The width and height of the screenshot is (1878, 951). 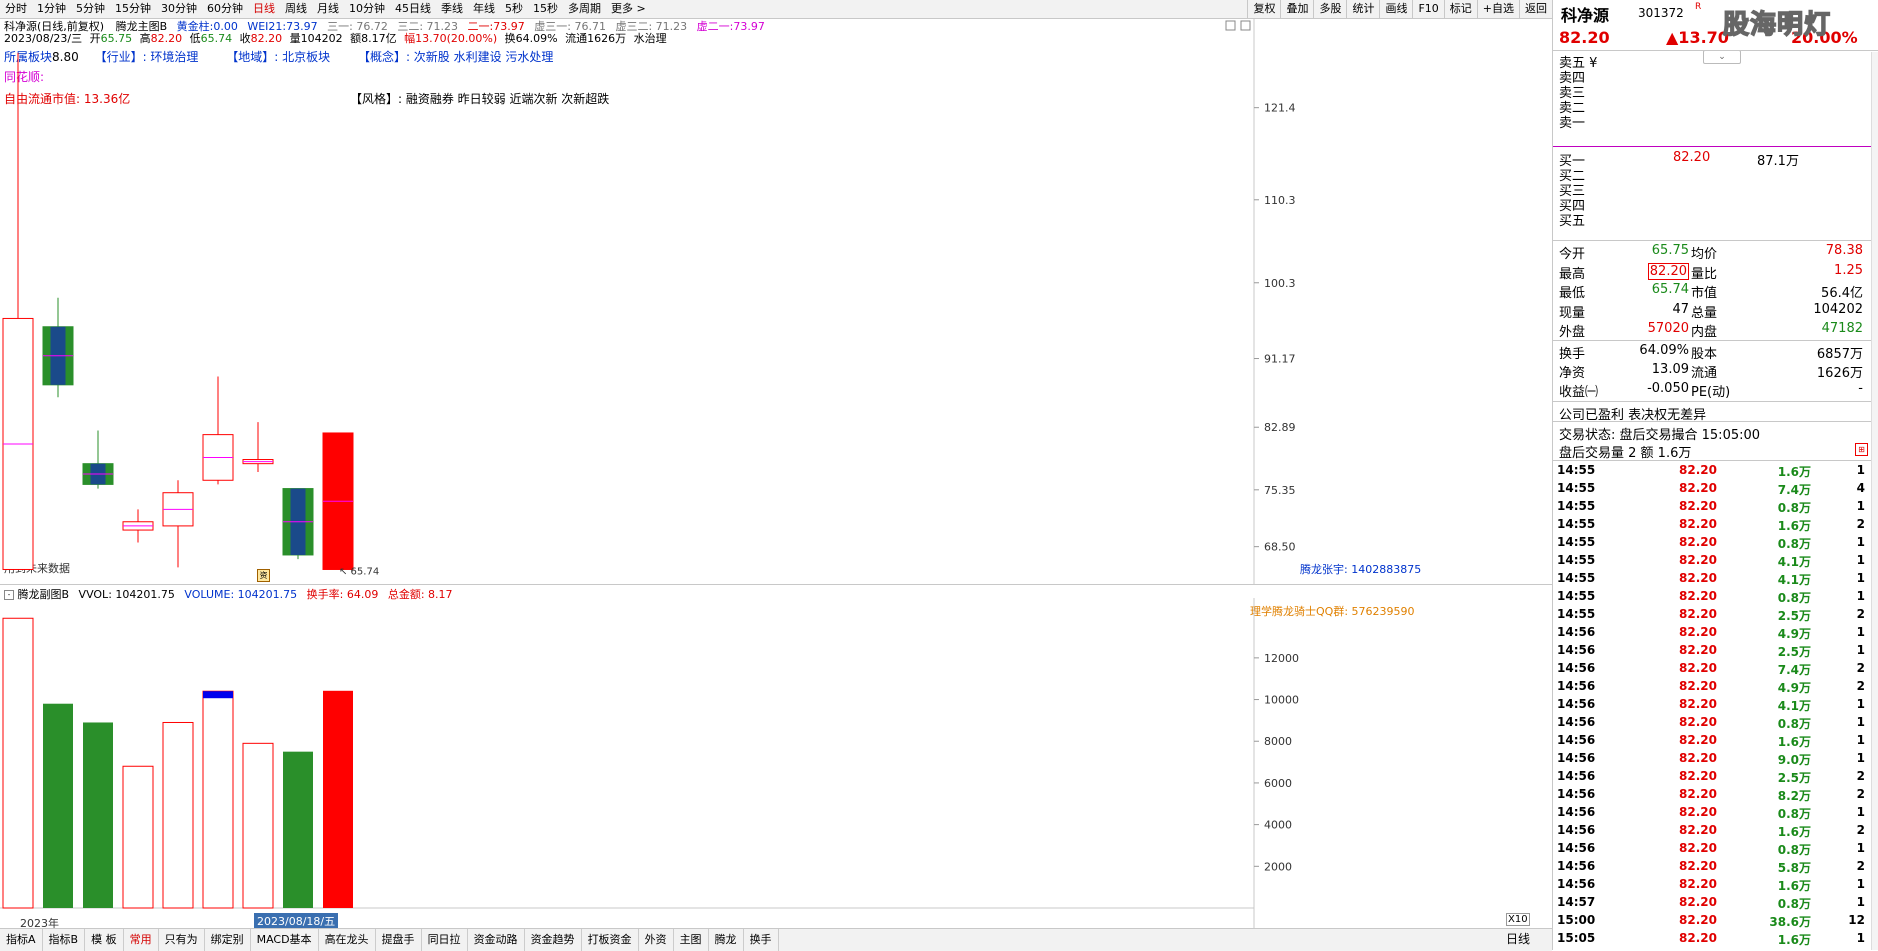 What do you see at coordinates (182, 940) in the screenshot?
I see `indicator-tab: 只有为` at bounding box center [182, 940].